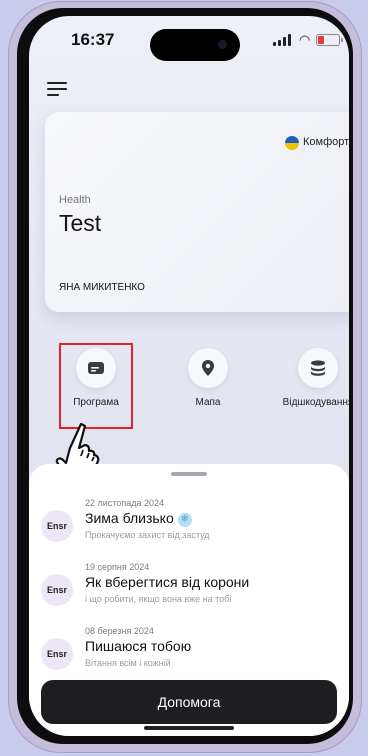 The height and width of the screenshot is (756, 368). Describe the element at coordinates (138, 646) in the screenshot. I see `news-title: Пишаюся тобою` at that location.